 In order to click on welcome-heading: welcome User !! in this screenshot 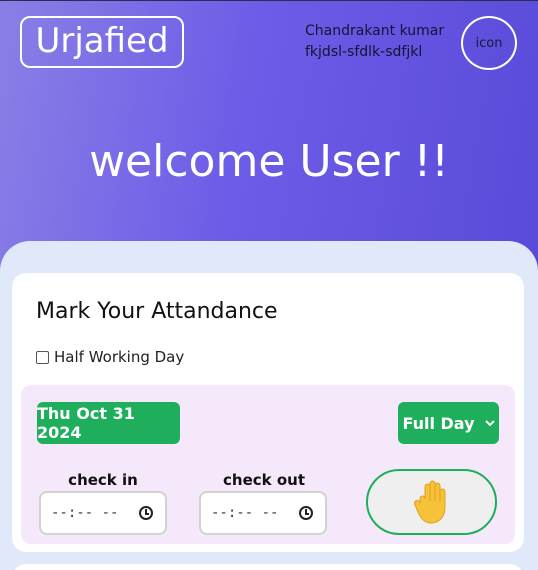, I will do `click(269, 161)`.